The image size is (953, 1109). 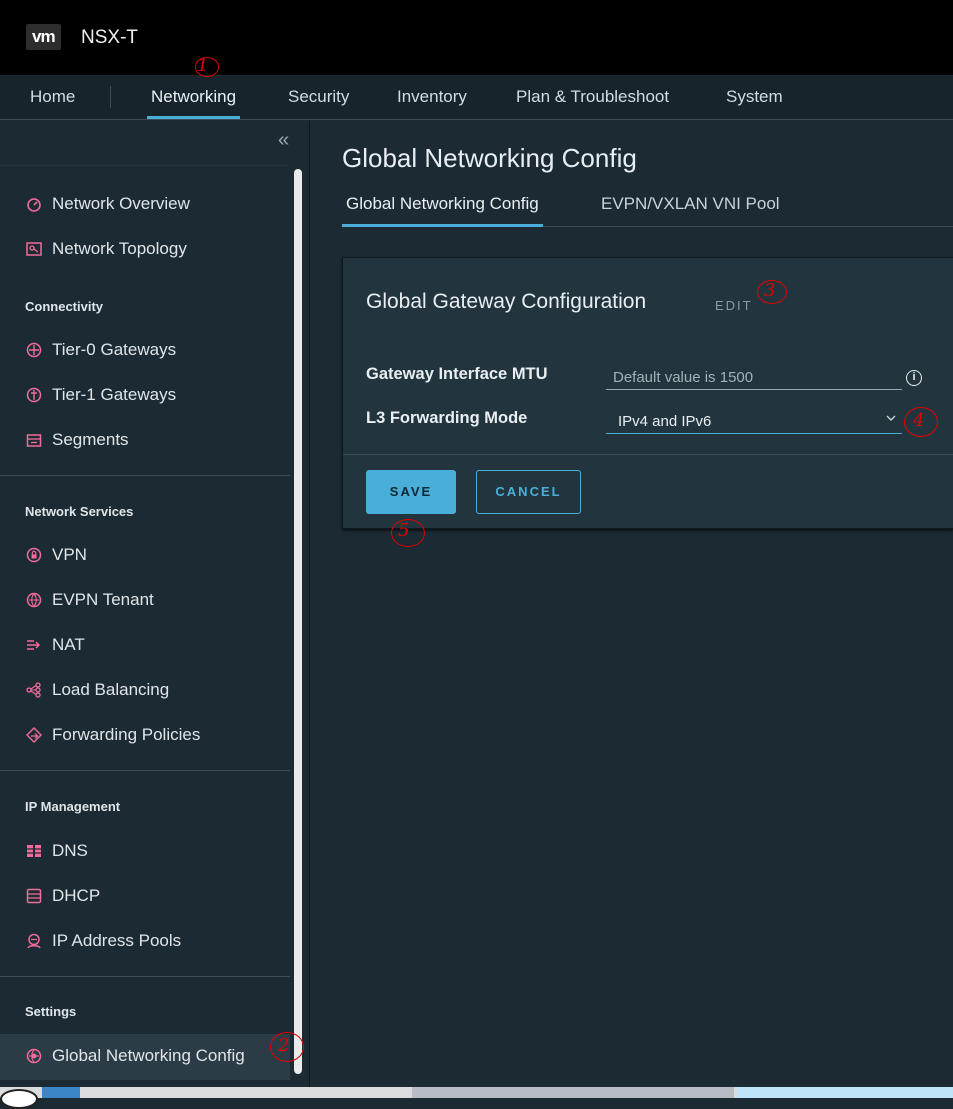 I want to click on nav-inventory: Inventory, so click(x=432, y=97).